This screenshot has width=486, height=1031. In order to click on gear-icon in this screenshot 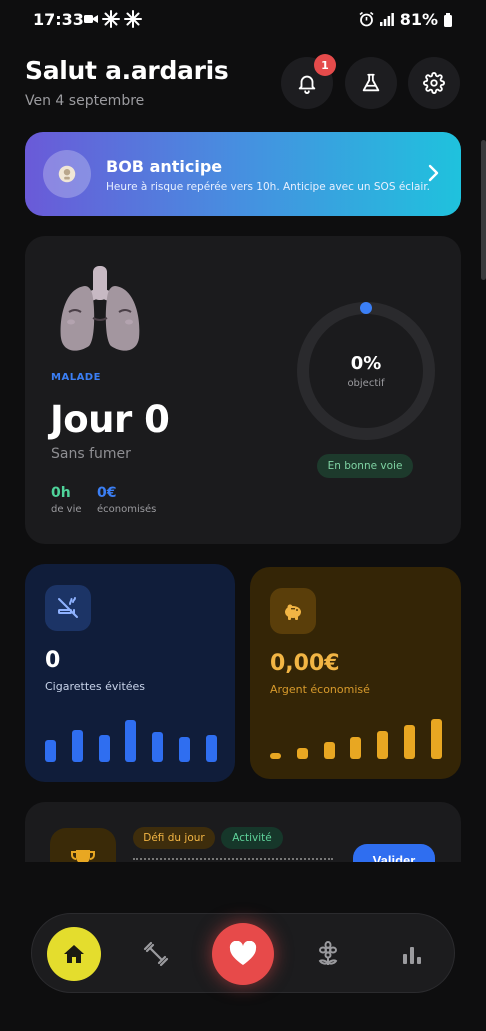, I will do `click(434, 83)`.